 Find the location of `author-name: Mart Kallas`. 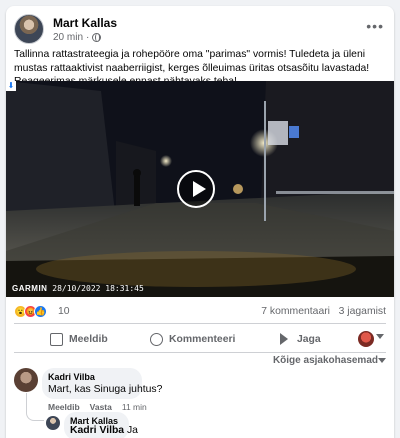

author-name: Mart Kallas is located at coordinates (85, 23).